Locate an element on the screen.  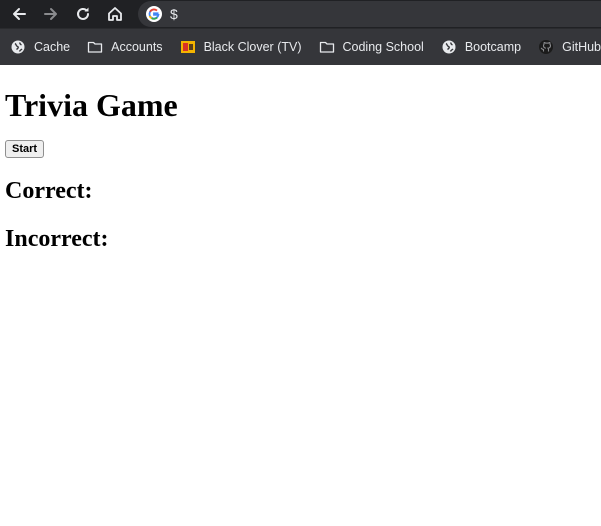
bookmark-cache: Cache is located at coordinates (40, 47).